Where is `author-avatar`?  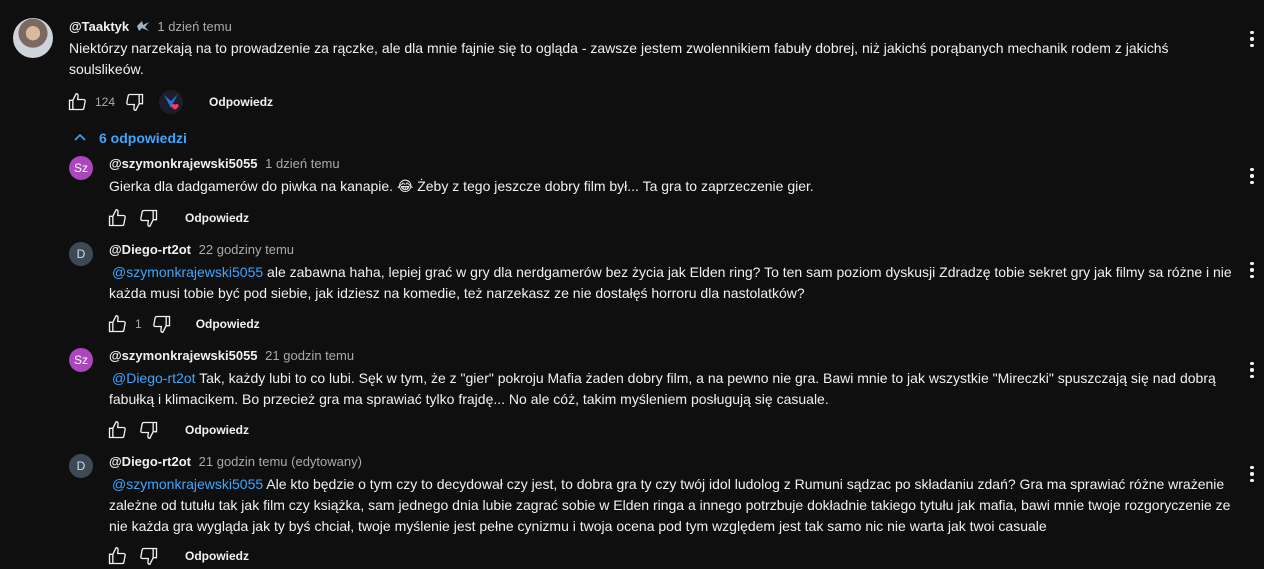
author-avatar is located at coordinates (33, 38).